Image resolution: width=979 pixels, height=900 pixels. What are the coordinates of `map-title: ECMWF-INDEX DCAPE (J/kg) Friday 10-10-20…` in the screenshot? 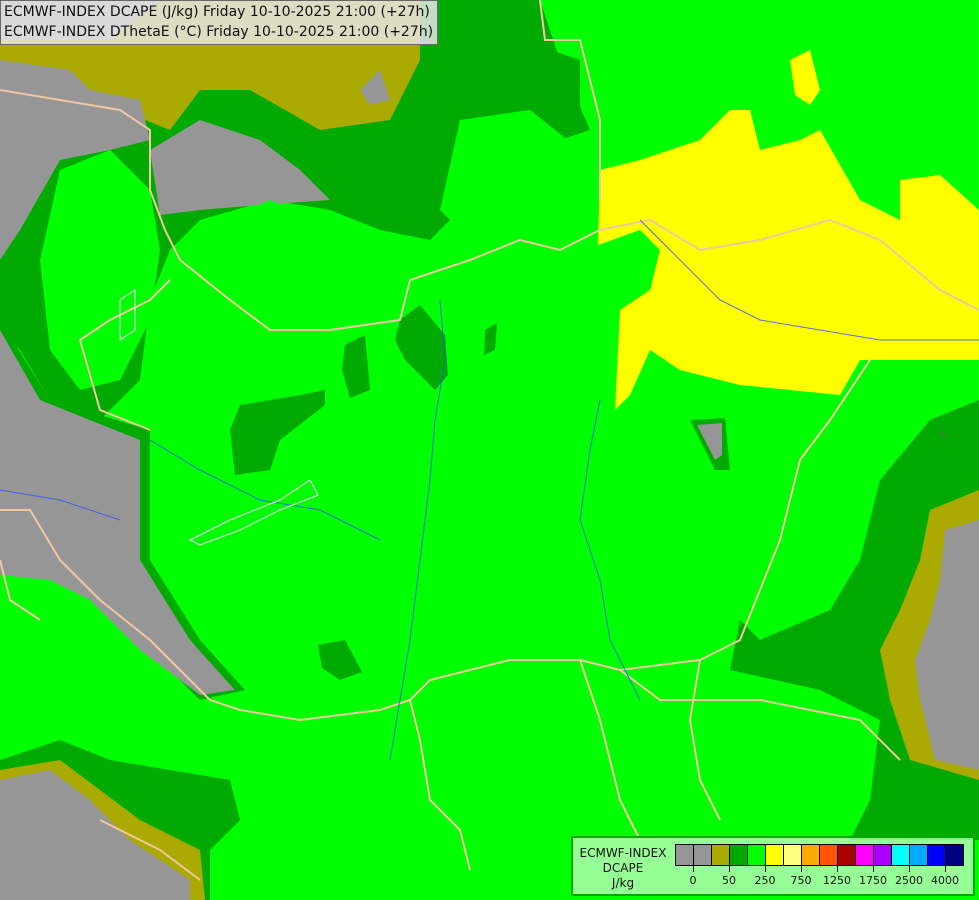 It's located at (219, 22).